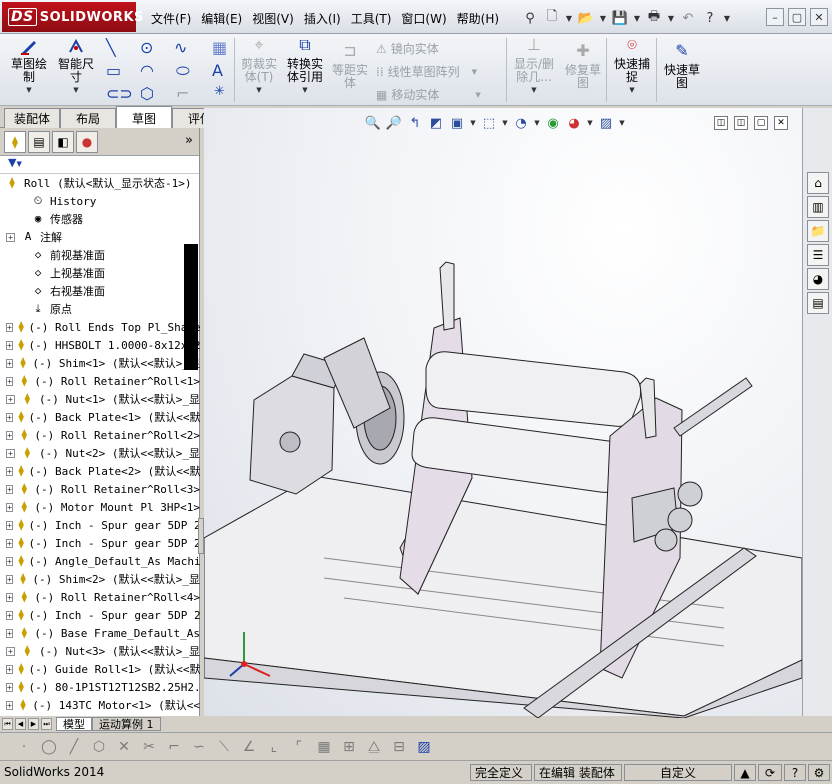 Image resolution: width=832 pixels, height=784 pixels. I want to click on tab-model: 模型, so click(74, 724).